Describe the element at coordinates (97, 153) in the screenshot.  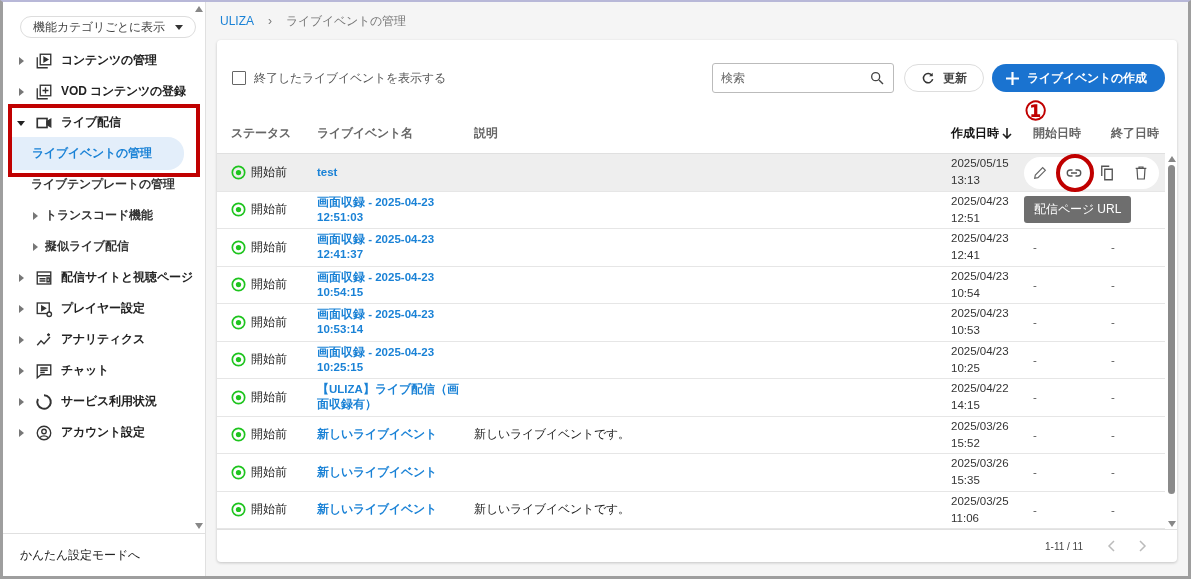
I see `sidebar-item: ライブイベントの管理` at that location.